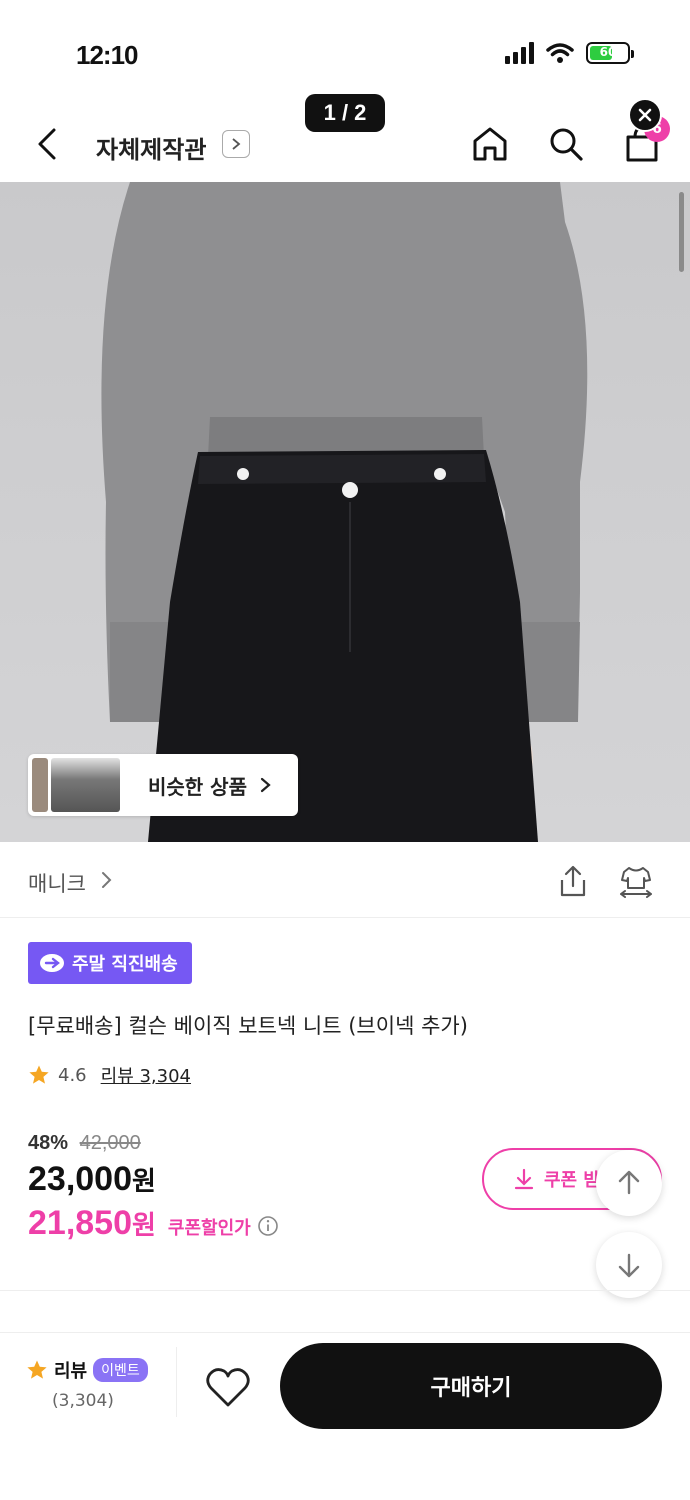 The height and width of the screenshot is (1500, 690). I want to click on similar-products-button: 비슷한 상품, so click(163, 785).